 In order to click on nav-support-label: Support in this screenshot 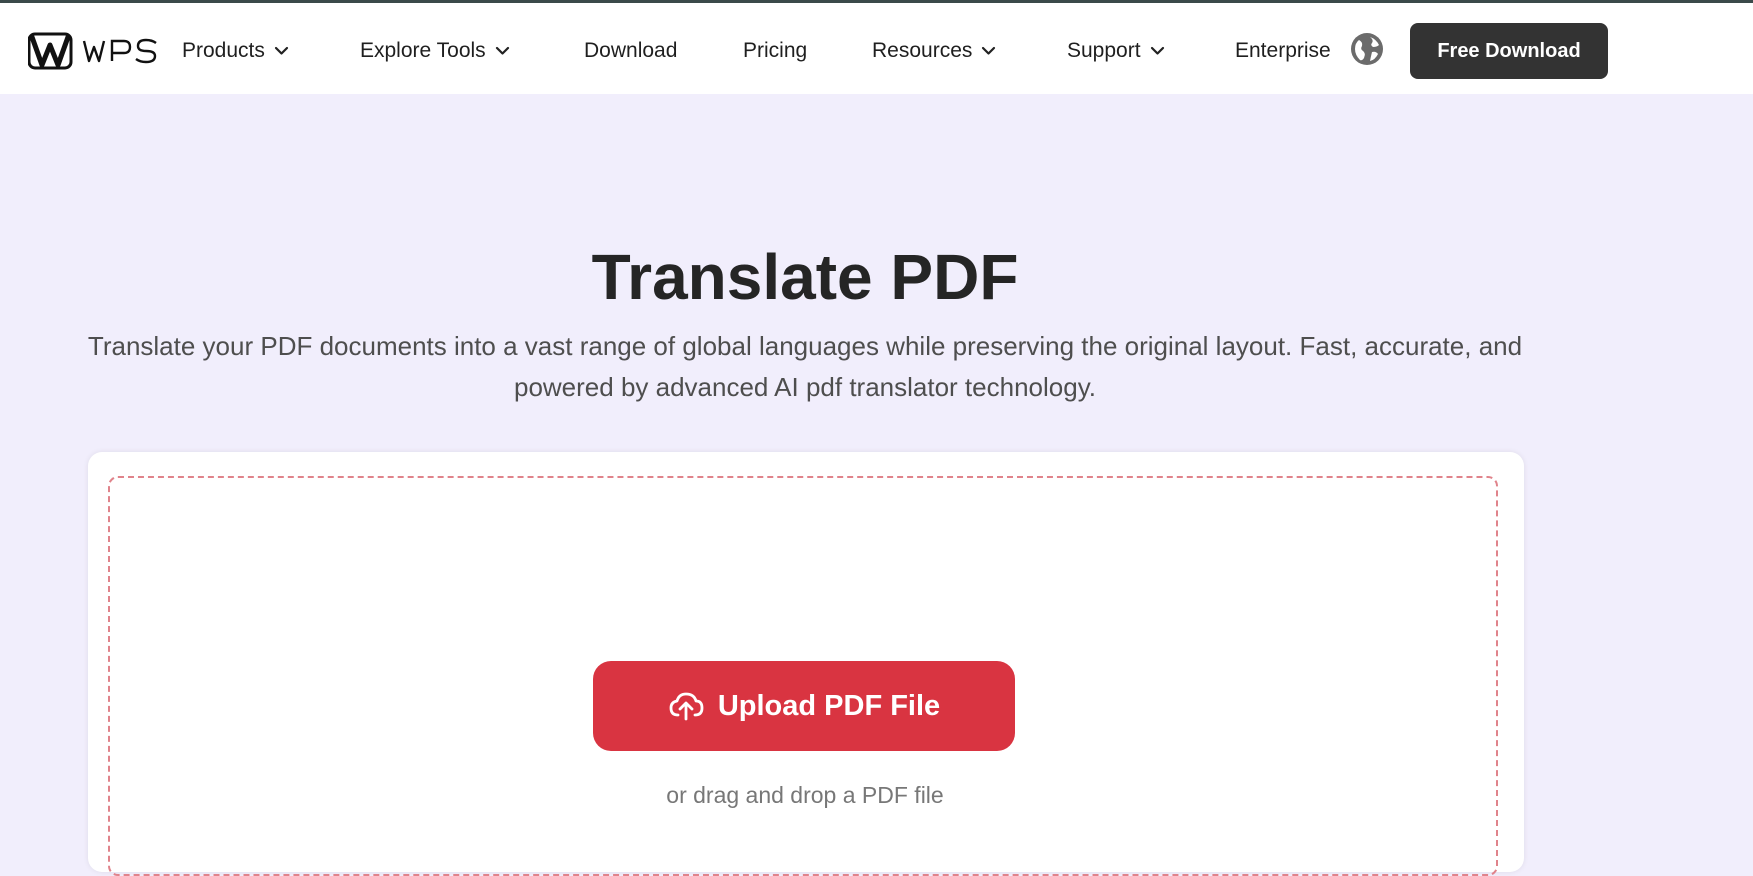, I will do `click(1104, 50)`.